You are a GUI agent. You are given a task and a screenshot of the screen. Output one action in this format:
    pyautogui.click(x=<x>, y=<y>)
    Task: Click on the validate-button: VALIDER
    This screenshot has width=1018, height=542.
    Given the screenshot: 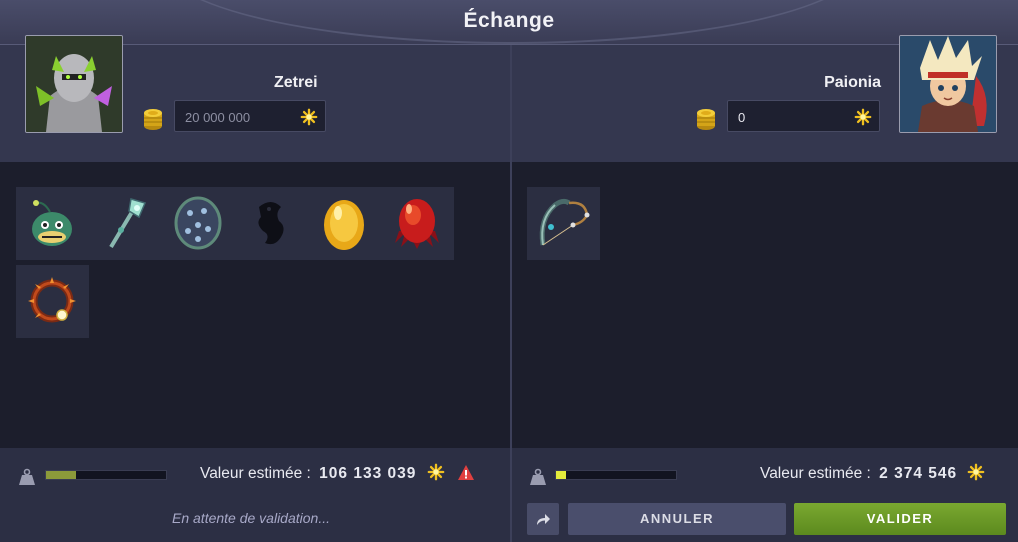 What is the action you would take?
    pyautogui.click(x=900, y=519)
    